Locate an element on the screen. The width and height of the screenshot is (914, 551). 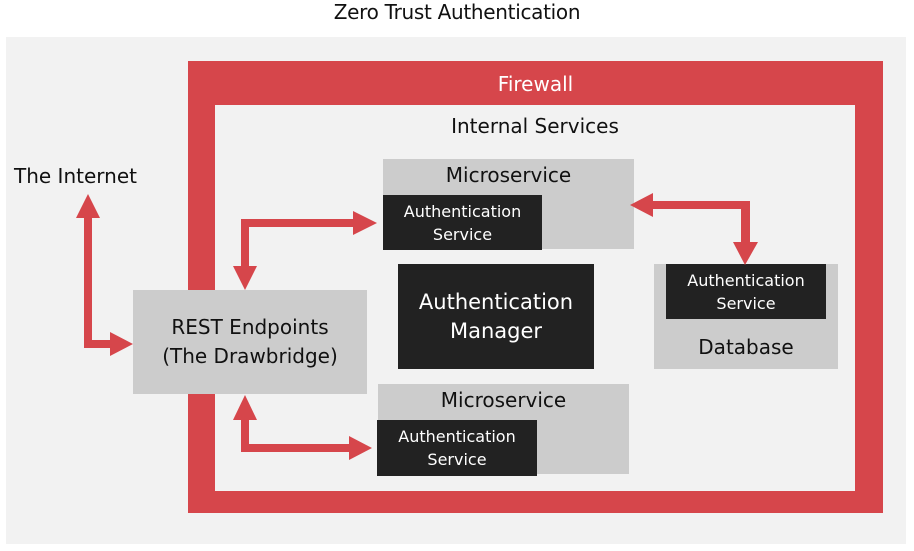
arrow-microservice-database is located at coordinates (694, 229).